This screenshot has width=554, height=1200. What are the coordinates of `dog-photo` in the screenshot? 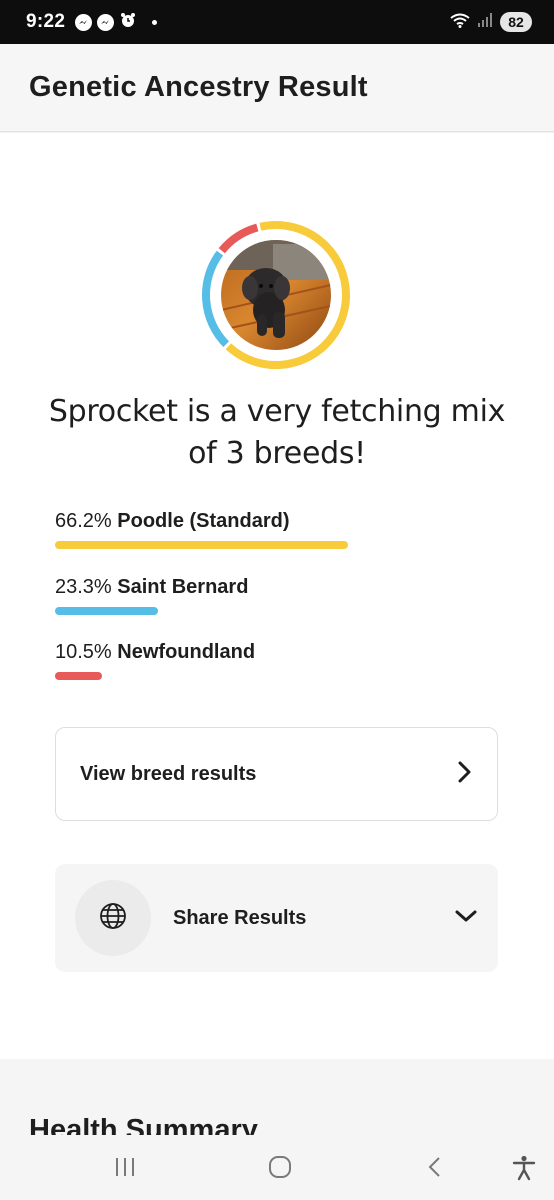 It's located at (276, 295).